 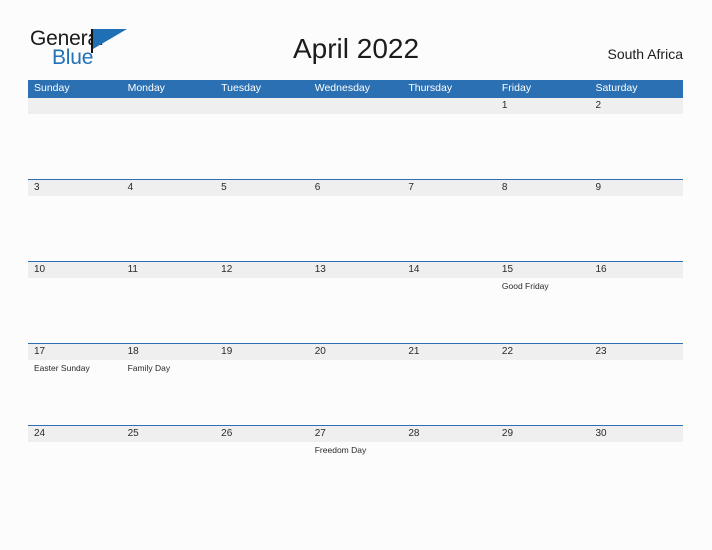 What do you see at coordinates (543, 434) in the screenshot?
I see `date-number: 29` at bounding box center [543, 434].